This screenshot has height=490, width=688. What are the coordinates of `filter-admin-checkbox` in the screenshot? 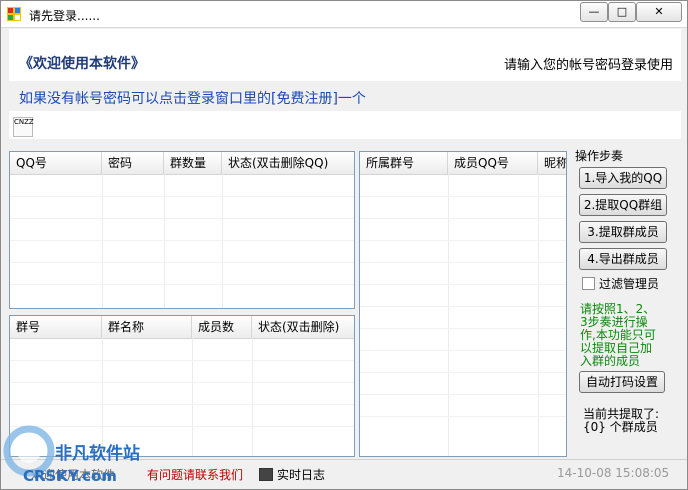 It's located at (588, 283).